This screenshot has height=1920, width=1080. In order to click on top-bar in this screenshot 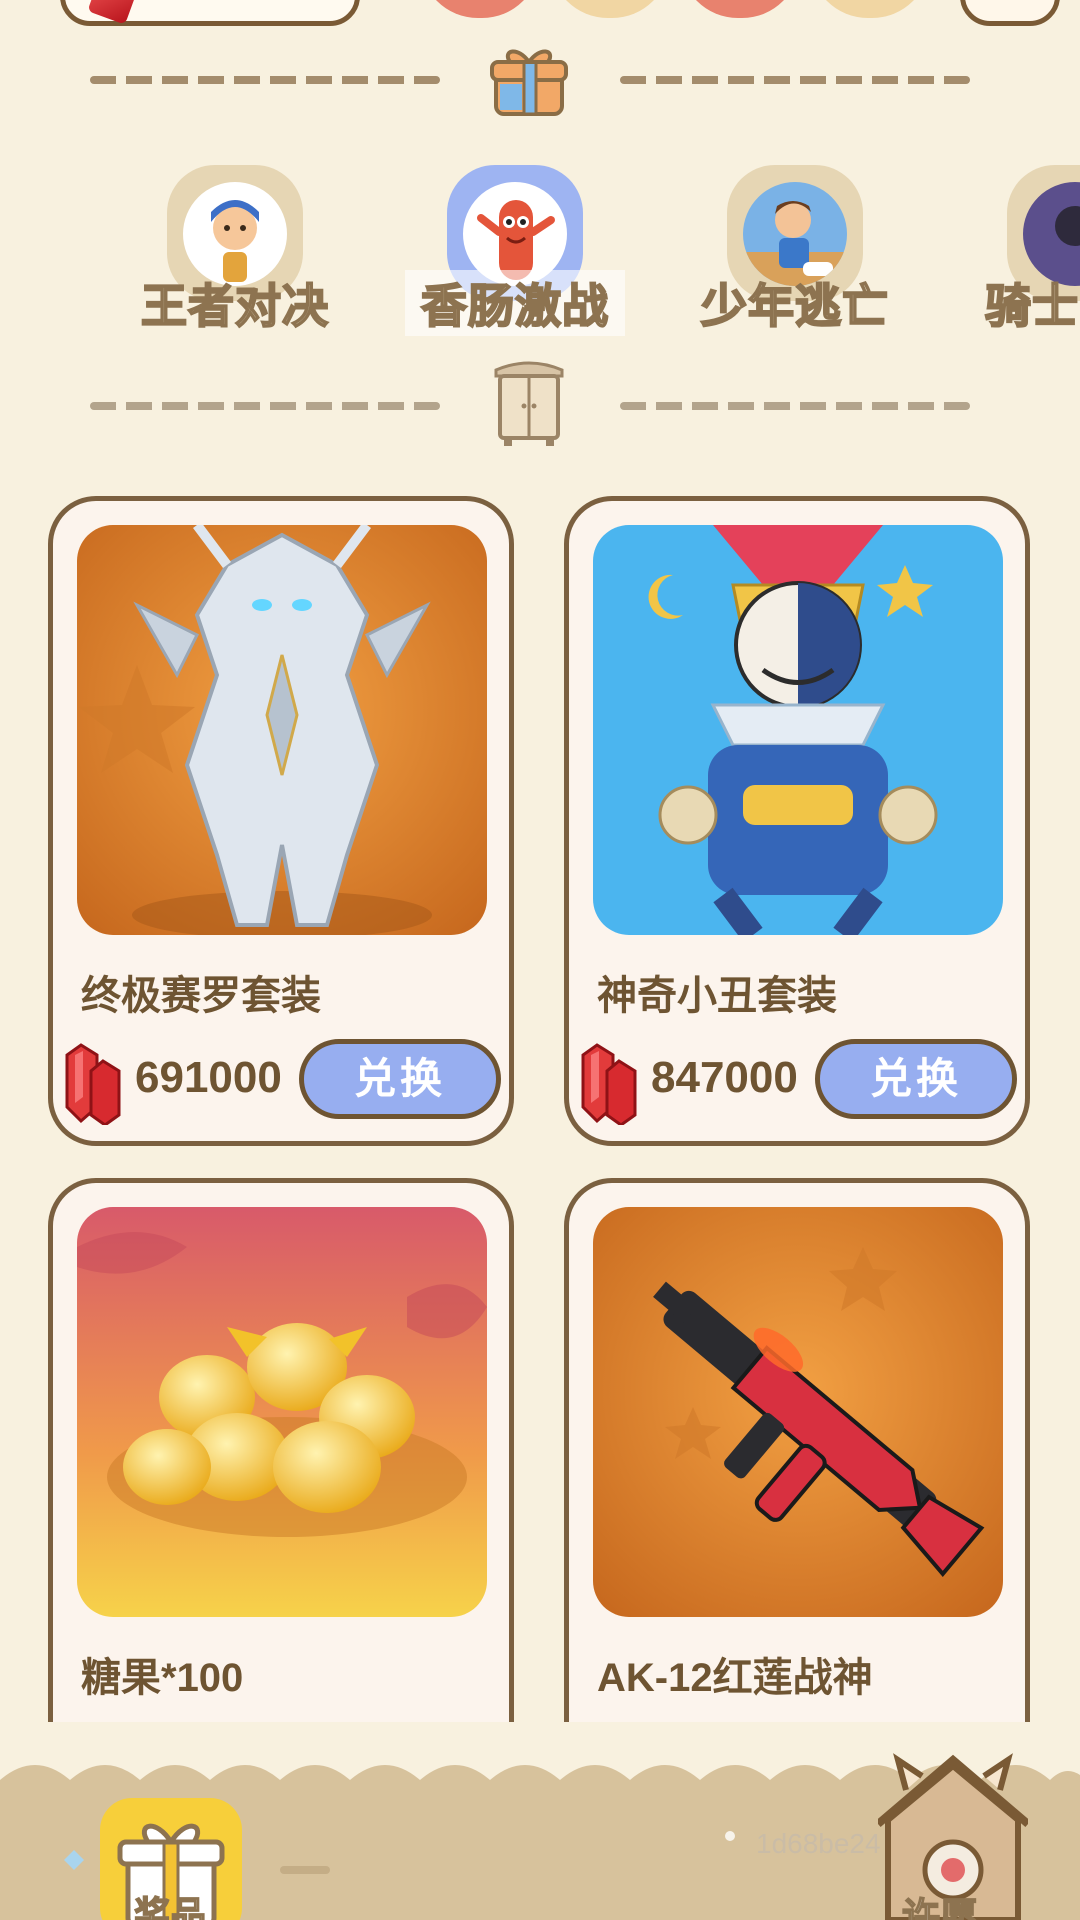, I will do `click(540, 15)`.